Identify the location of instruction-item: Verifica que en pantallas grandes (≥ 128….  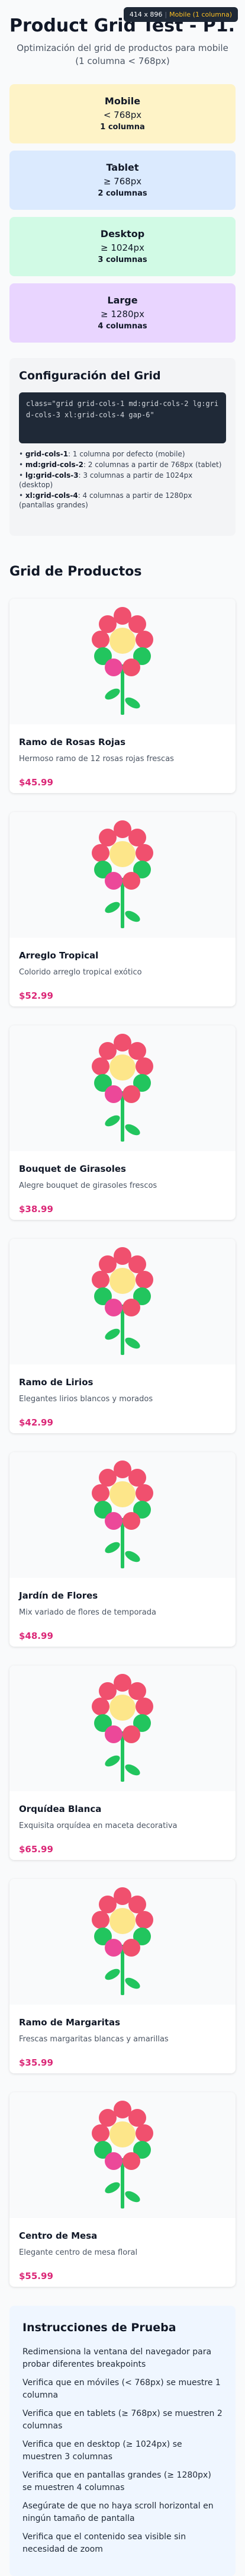
(116, 2481).